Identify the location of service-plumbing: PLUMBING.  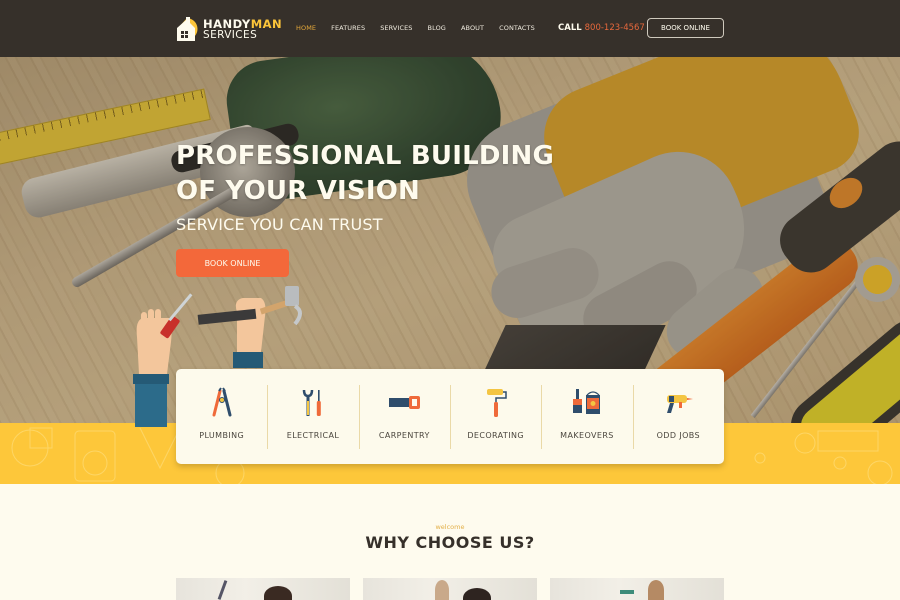
(221, 416).